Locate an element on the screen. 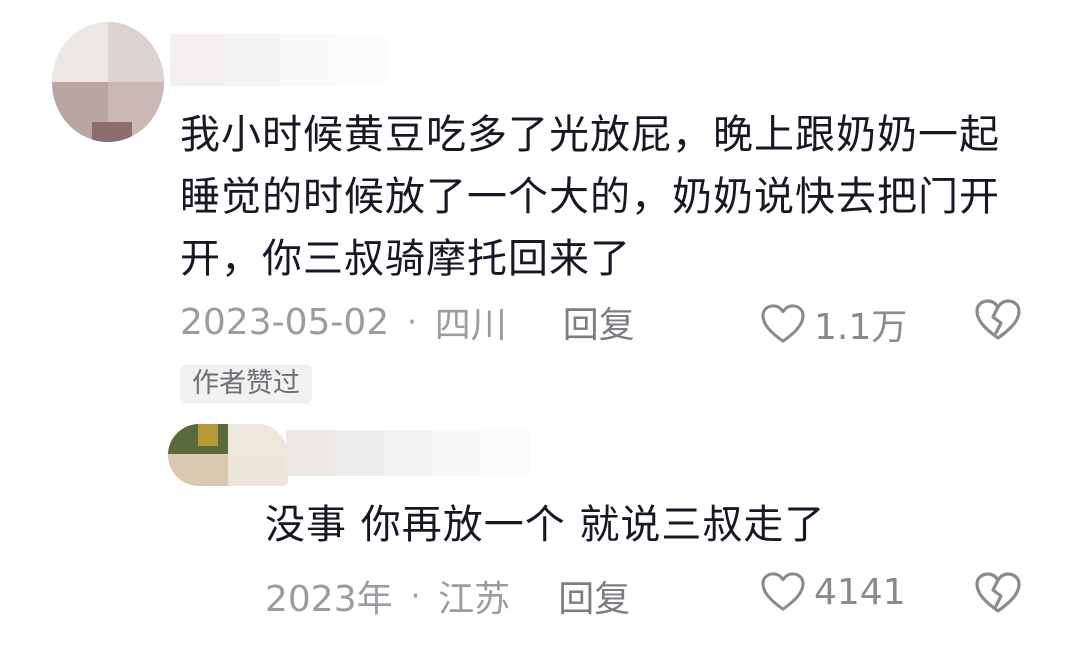  like-button: 1.1万 is located at coordinates (833, 324).